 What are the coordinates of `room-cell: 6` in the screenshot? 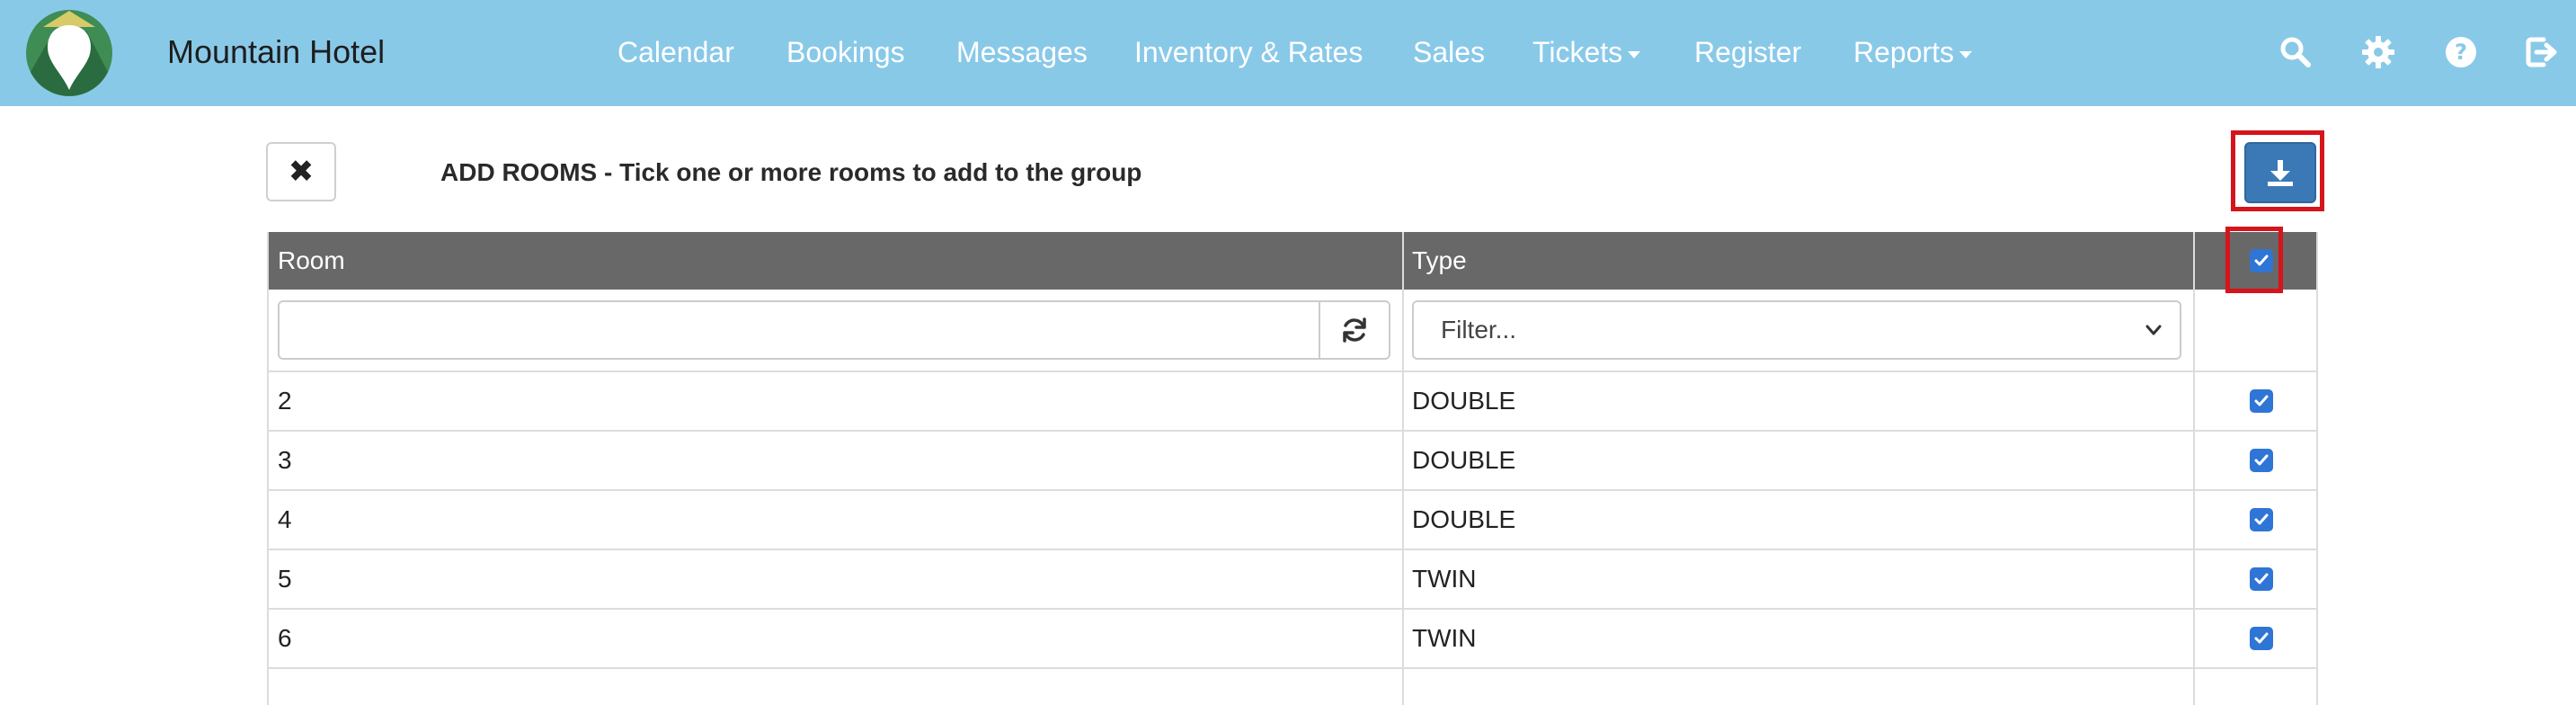 It's located at (285, 638).